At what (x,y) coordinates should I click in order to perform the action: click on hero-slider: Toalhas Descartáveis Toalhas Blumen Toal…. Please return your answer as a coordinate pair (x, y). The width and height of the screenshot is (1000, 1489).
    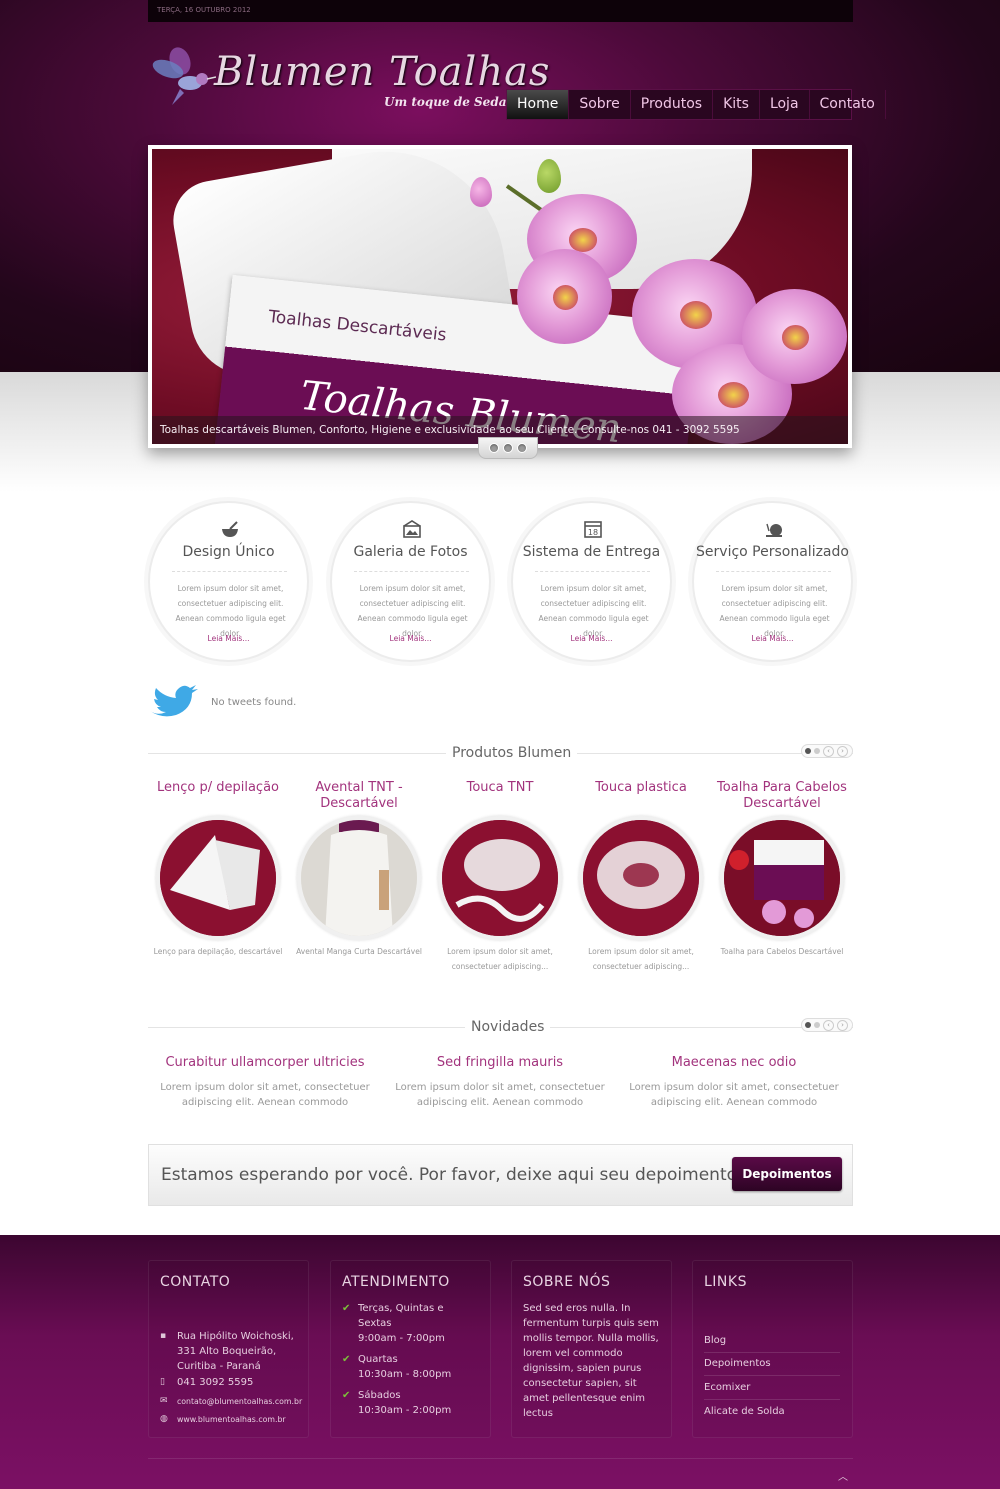
    Looking at the image, I should click on (500, 296).